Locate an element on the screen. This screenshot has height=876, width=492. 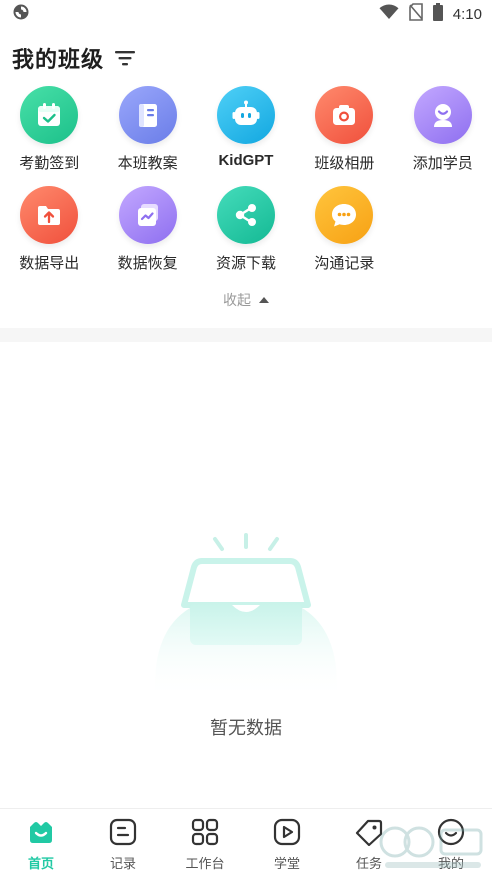
grid-item-attendance: 考勤签到 is located at coordinates (49, 136).